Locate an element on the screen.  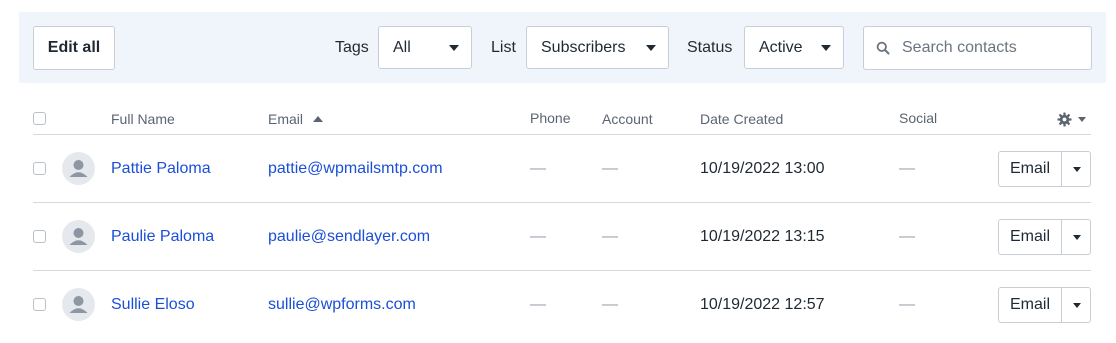
column-header-account: Account is located at coordinates (627, 119).